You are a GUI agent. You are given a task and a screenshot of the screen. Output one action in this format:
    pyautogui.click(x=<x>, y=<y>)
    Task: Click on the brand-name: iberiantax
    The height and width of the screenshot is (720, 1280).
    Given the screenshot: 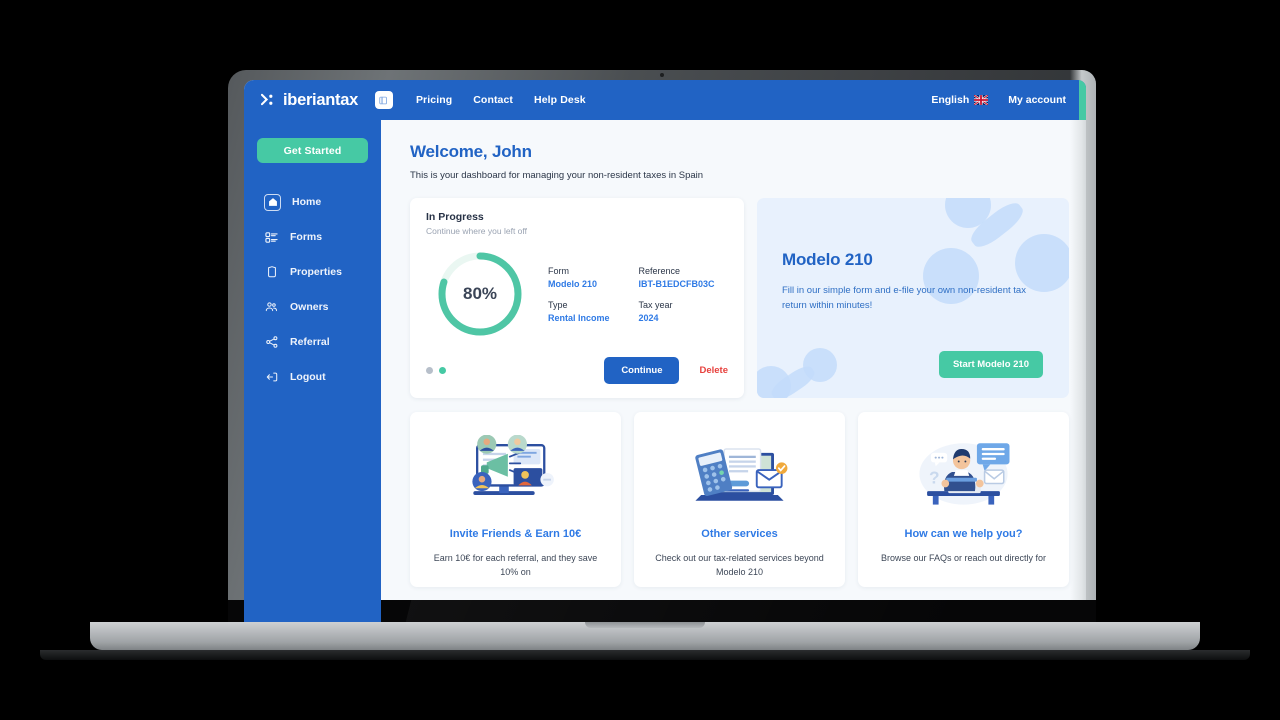 What is the action you would take?
    pyautogui.click(x=320, y=99)
    